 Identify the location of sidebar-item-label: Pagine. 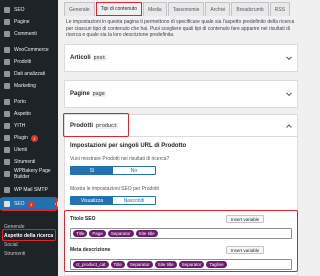
(22, 21).